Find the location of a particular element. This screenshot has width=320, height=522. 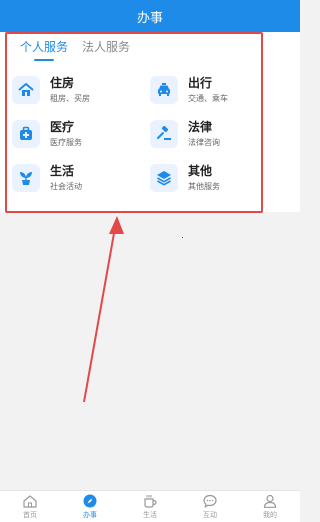

nav-life: 生活 is located at coordinates (150, 506).